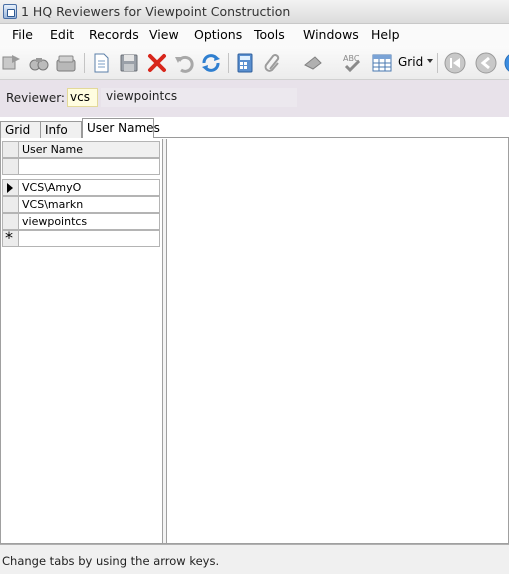 The image size is (509, 574). I want to click on user-name-cell: viewpointcs, so click(89, 221).